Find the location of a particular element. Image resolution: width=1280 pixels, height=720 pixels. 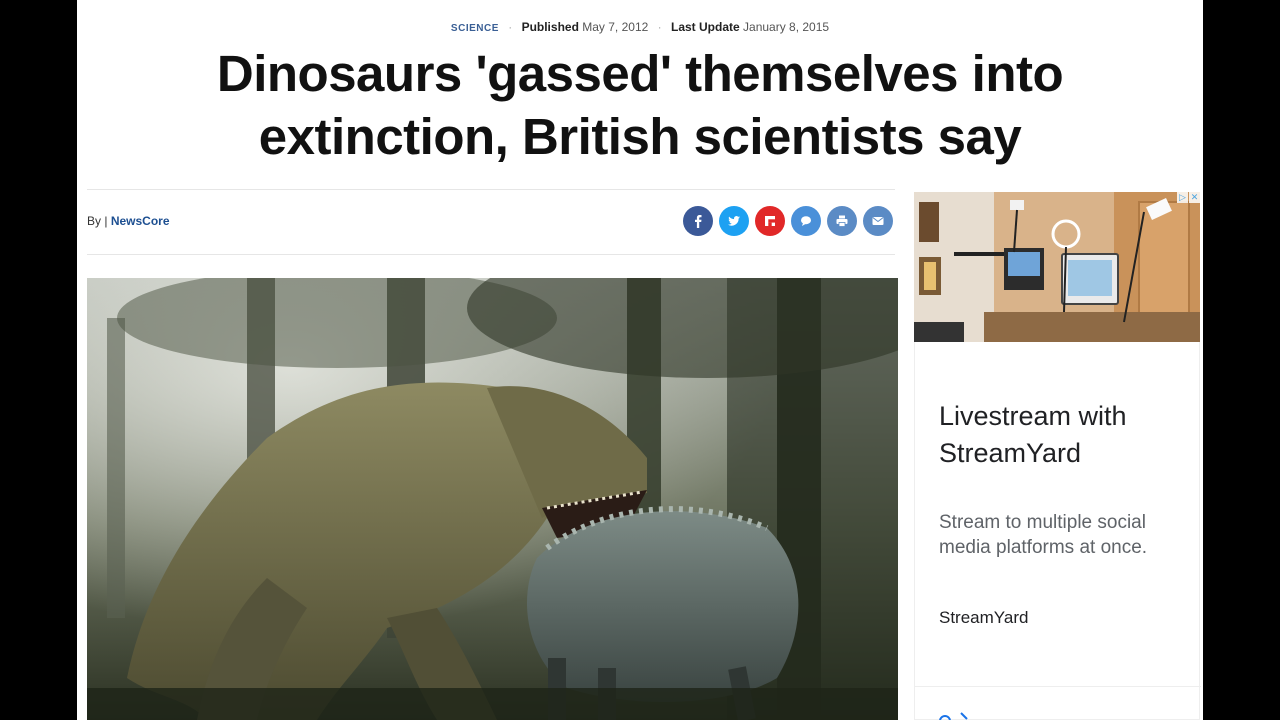

ad-image: ▷ ✕ is located at coordinates (1057, 267).